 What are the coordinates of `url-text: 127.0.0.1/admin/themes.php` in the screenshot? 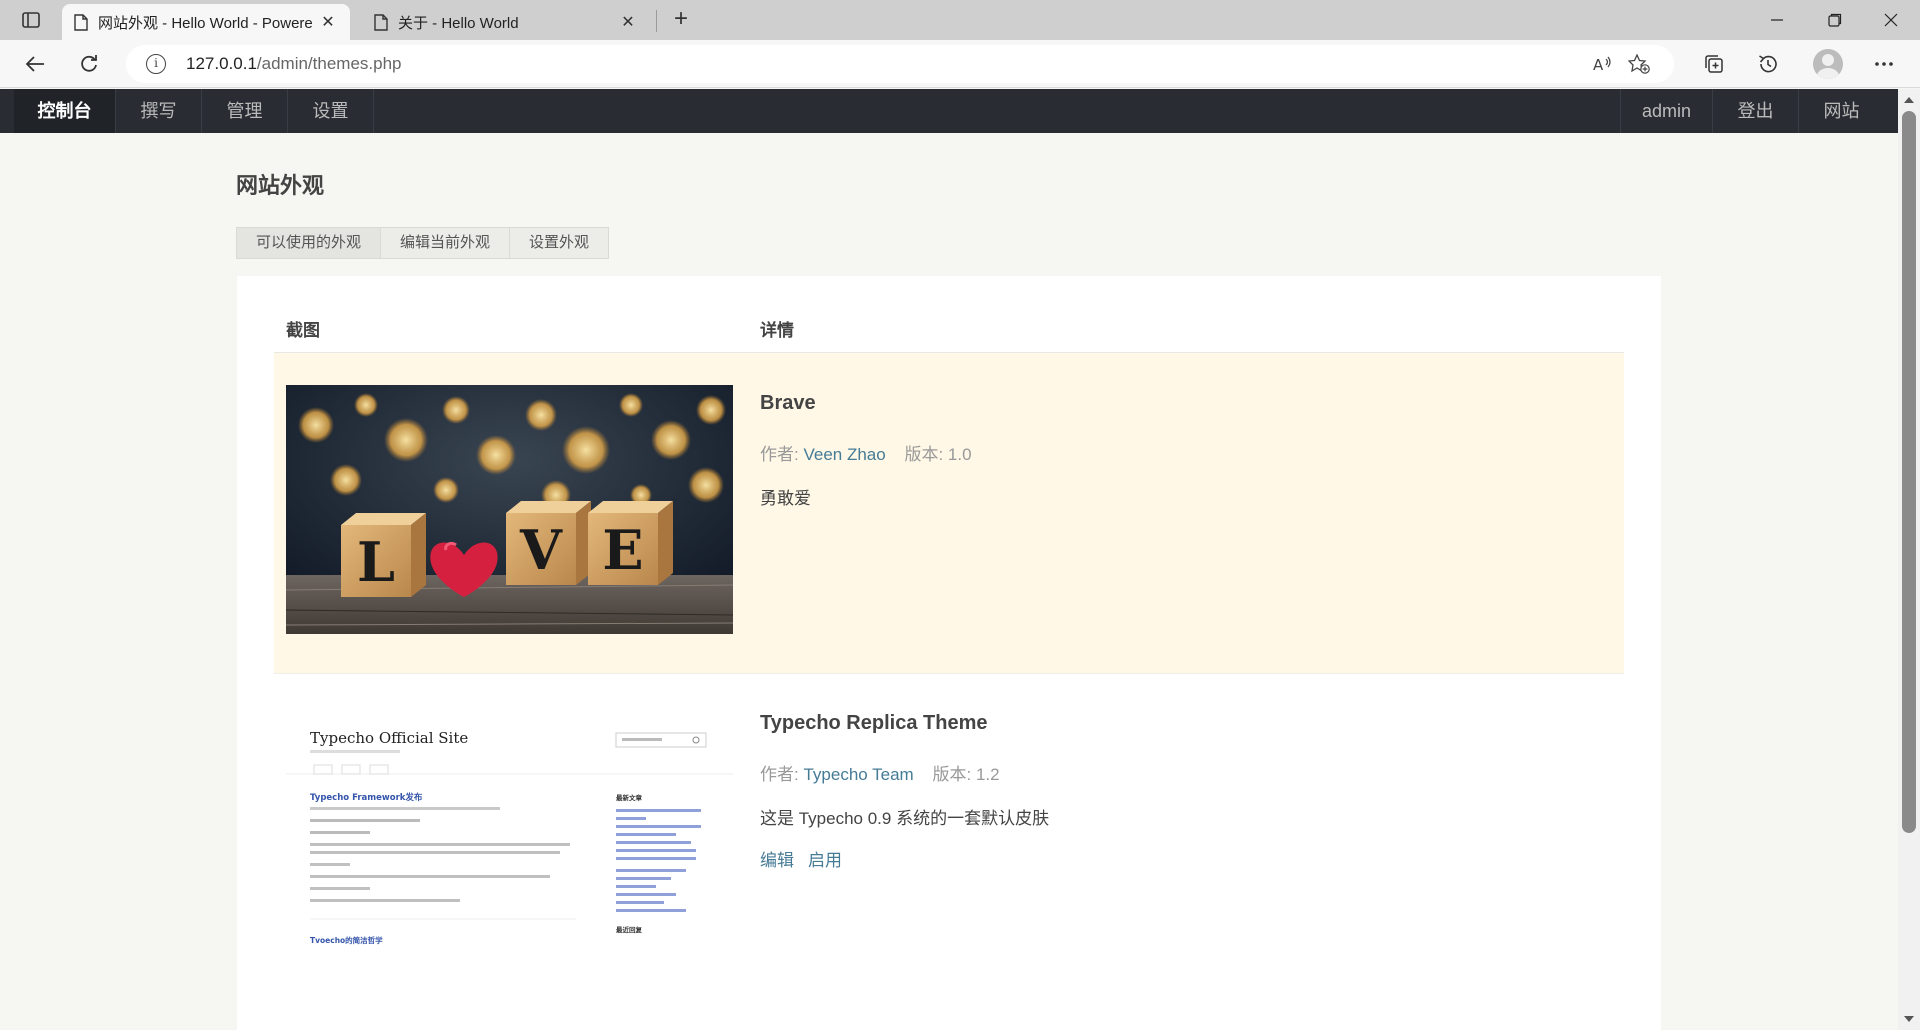 It's located at (294, 64).